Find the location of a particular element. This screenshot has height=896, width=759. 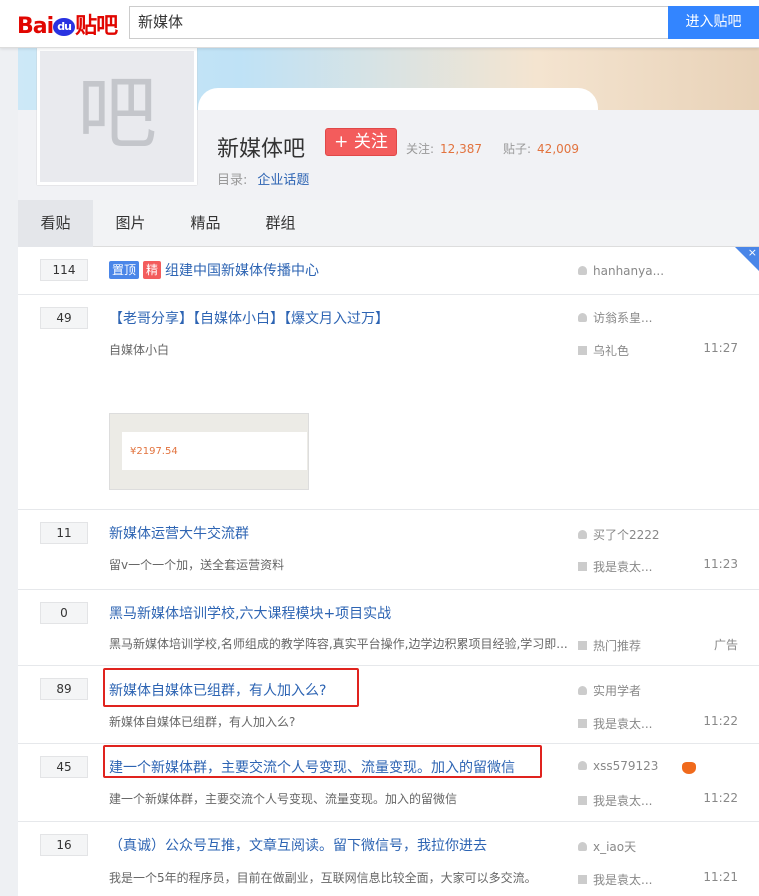

reply-count: 0 is located at coordinates (64, 613).